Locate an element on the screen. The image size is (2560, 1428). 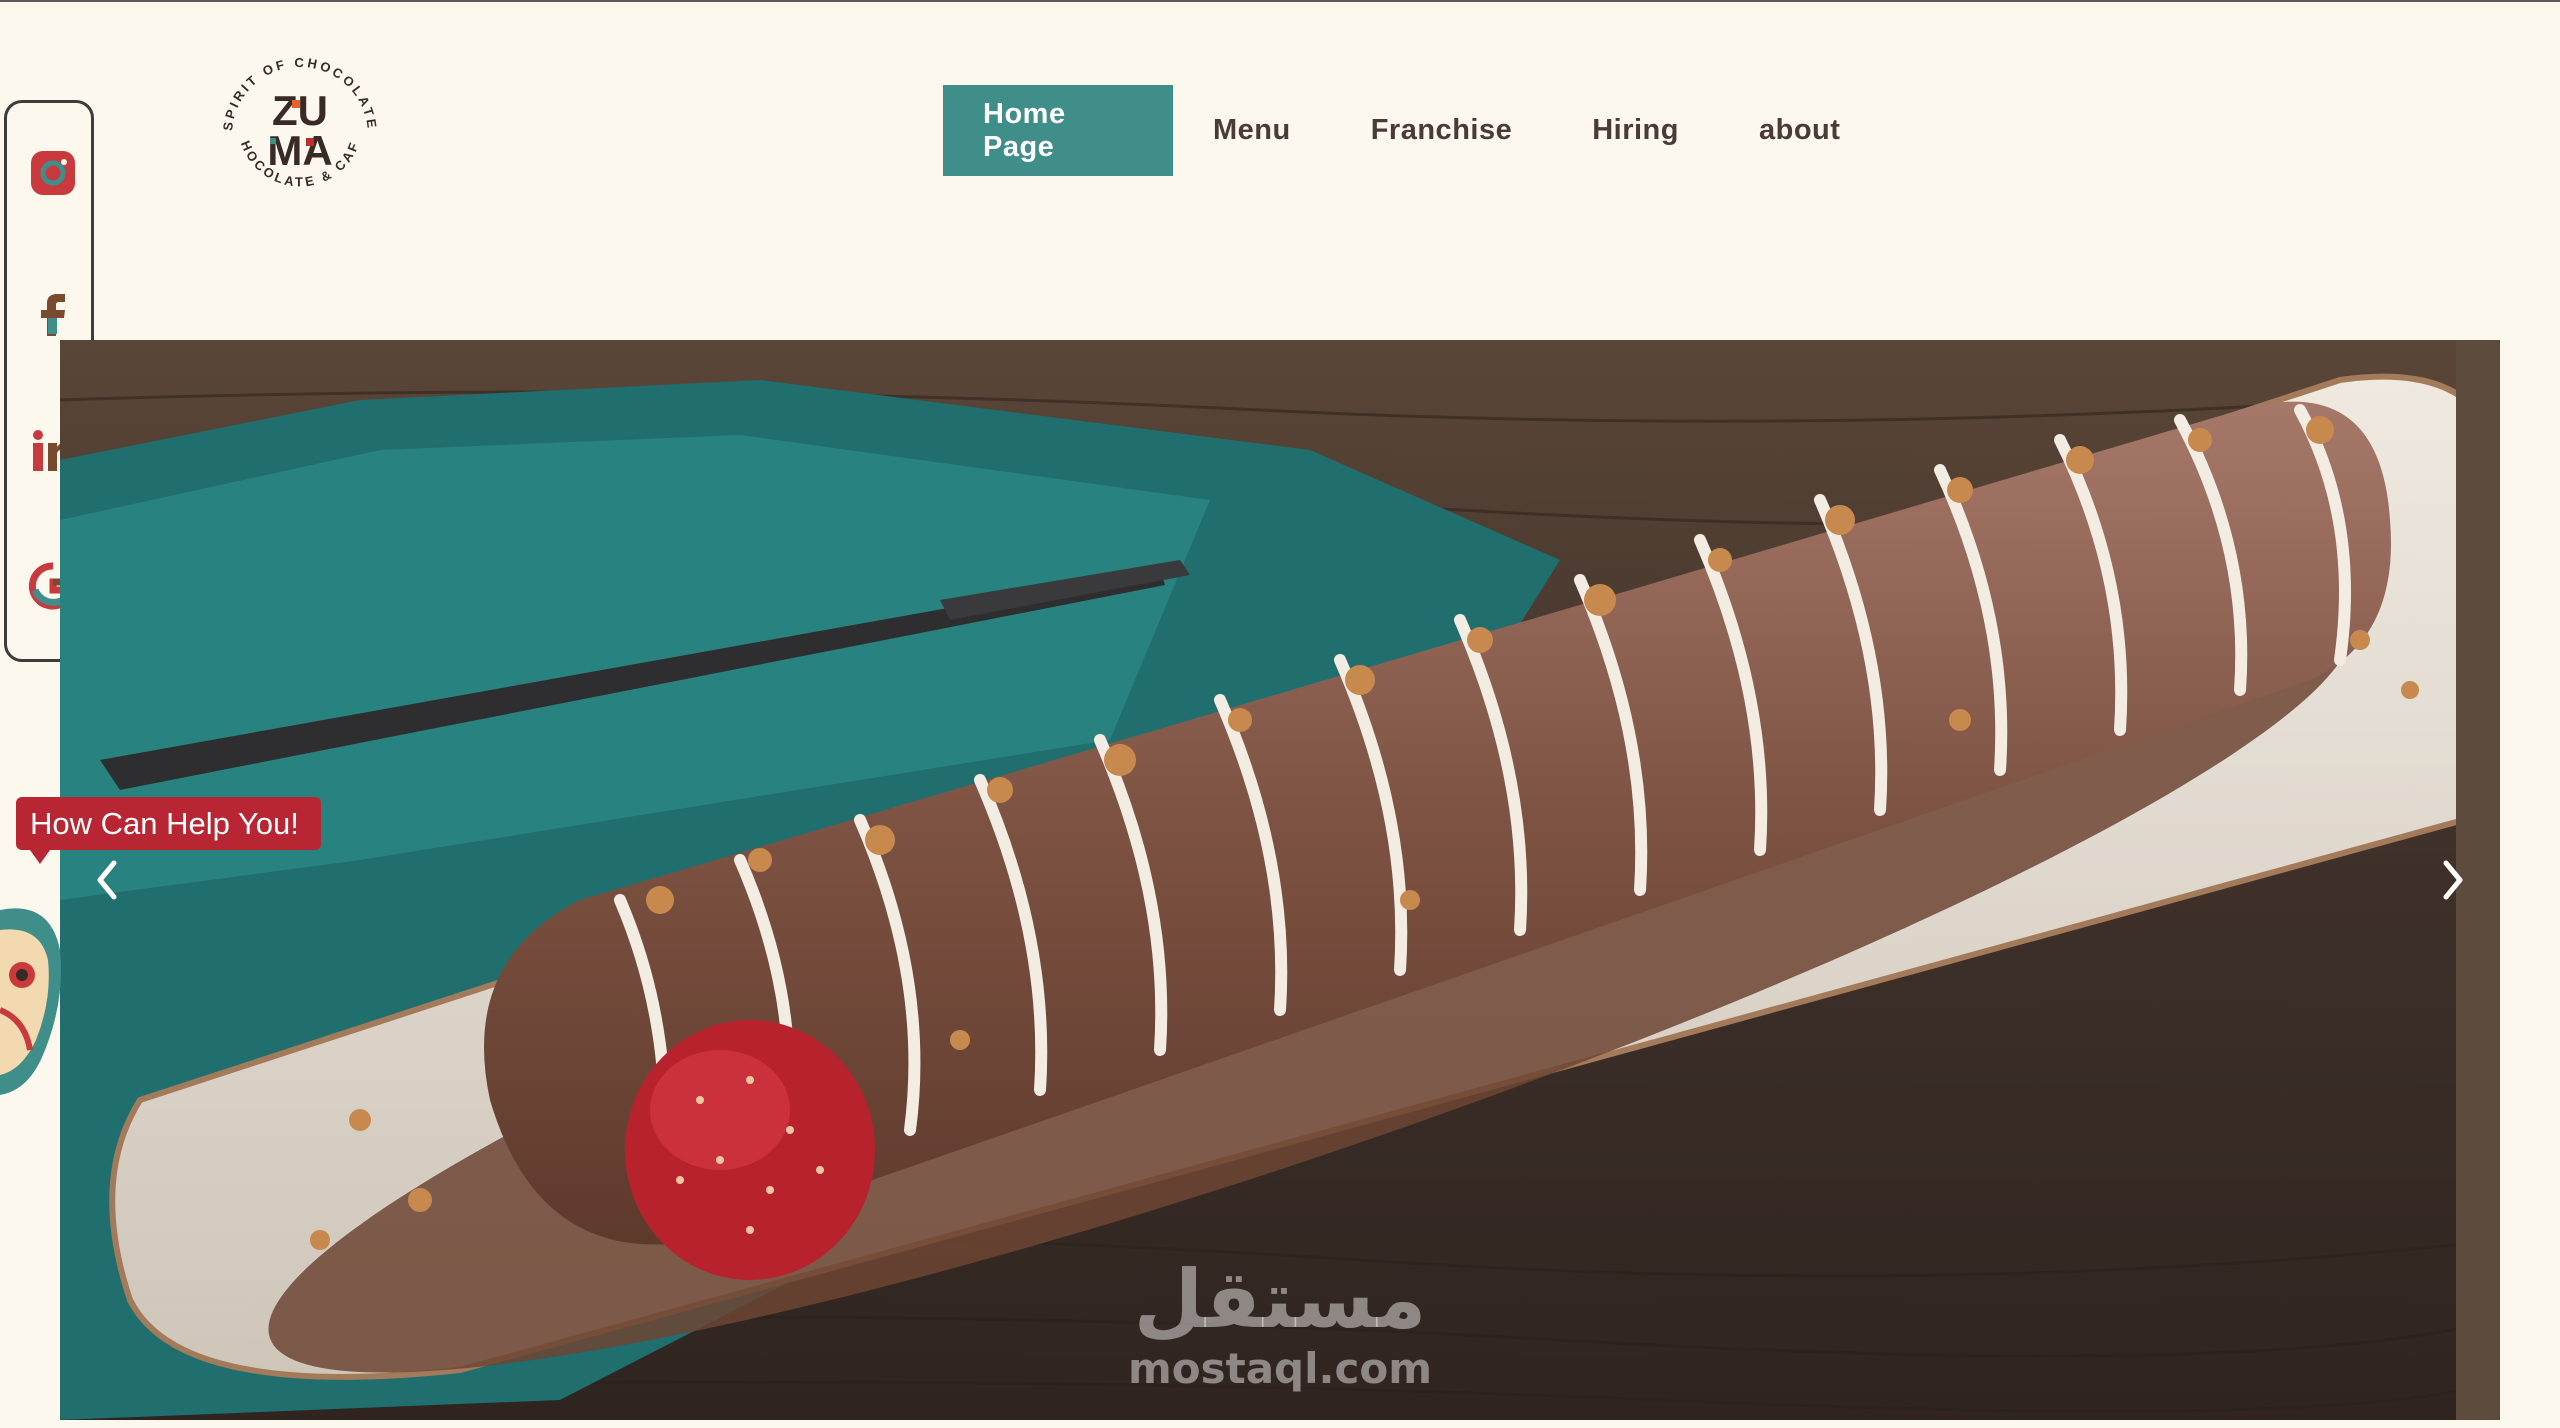
instagram-icon is located at coordinates (53, 173).